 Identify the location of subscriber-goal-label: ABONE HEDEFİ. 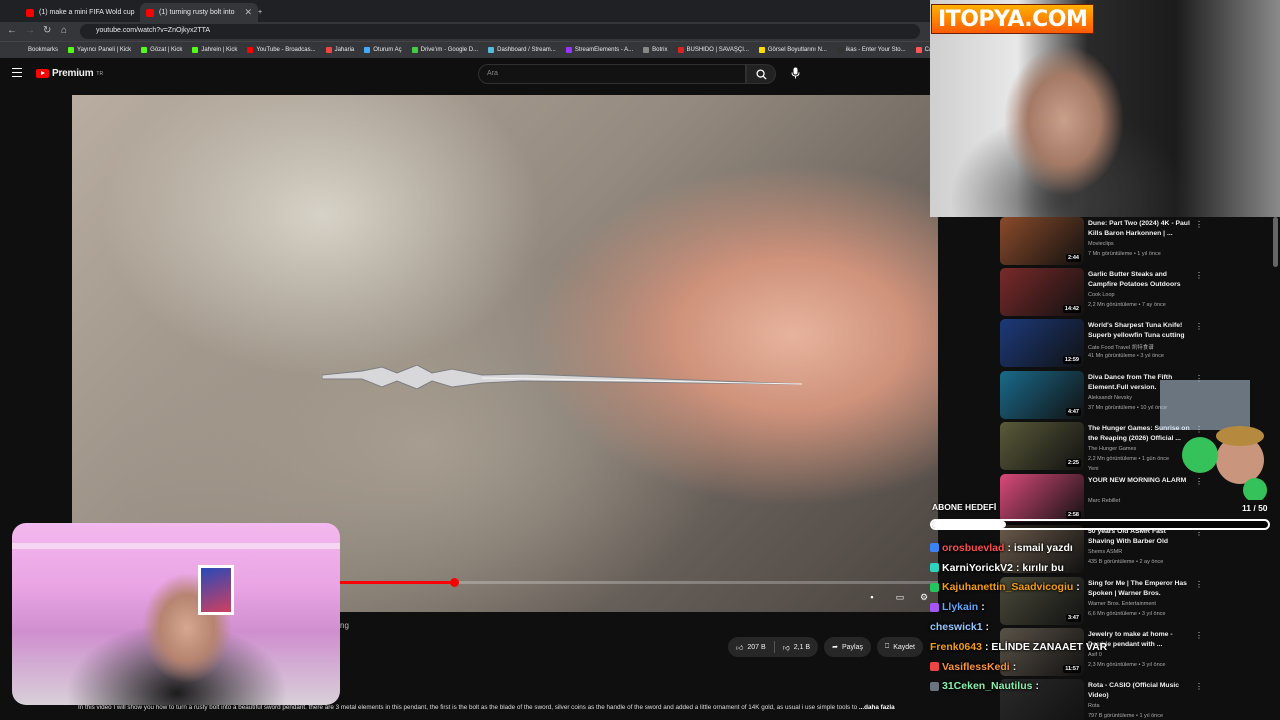
(964, 507).